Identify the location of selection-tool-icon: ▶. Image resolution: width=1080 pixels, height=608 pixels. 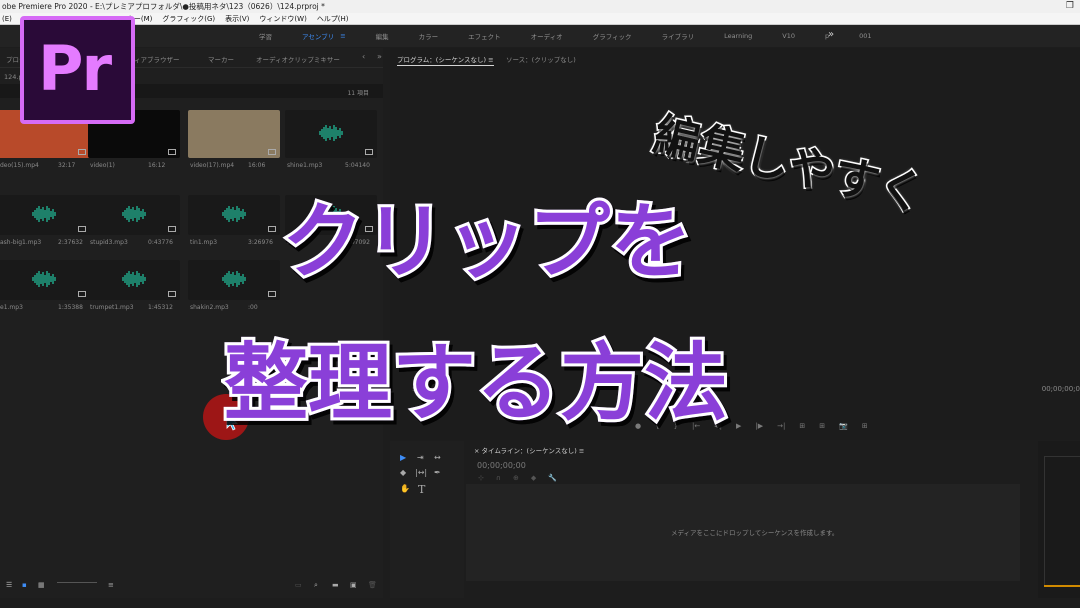
(403, 457).